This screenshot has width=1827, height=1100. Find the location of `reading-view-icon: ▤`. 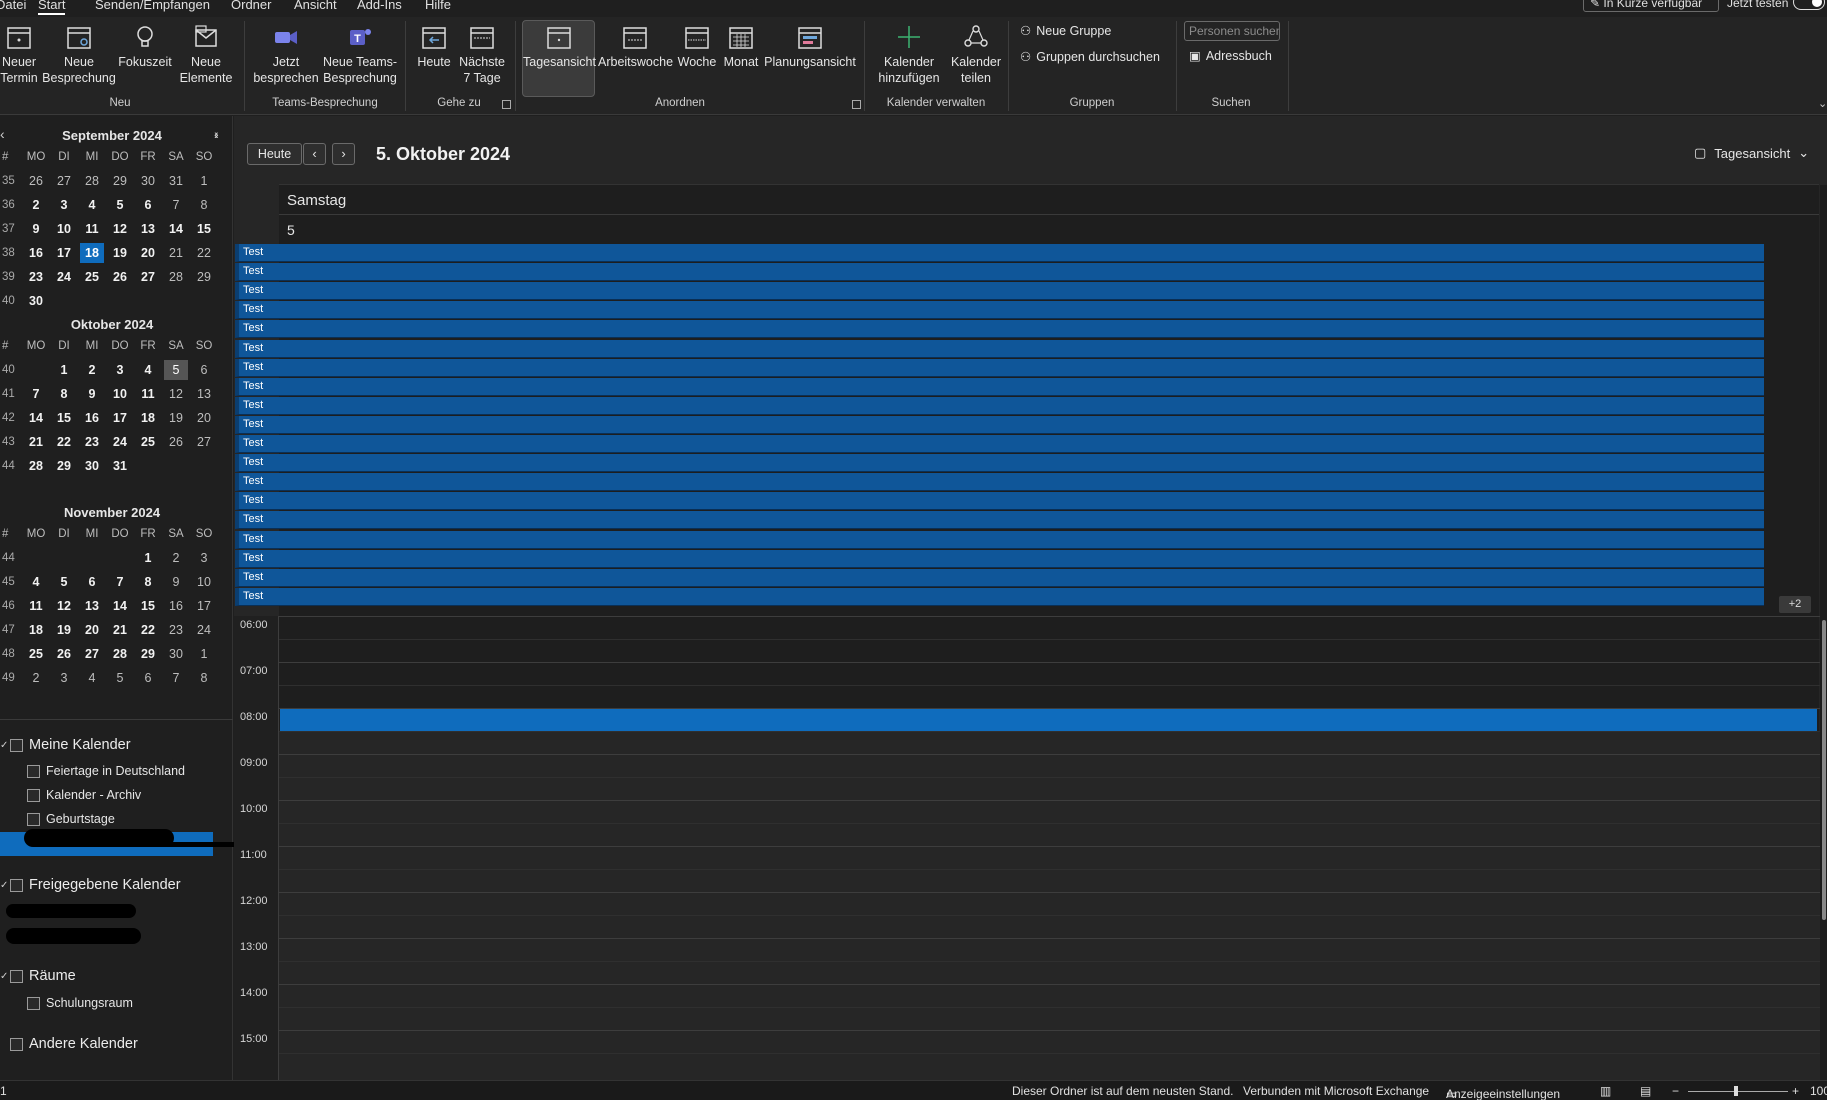

reading-view-icon: ▤ is located at coordinates (1645, 1091).